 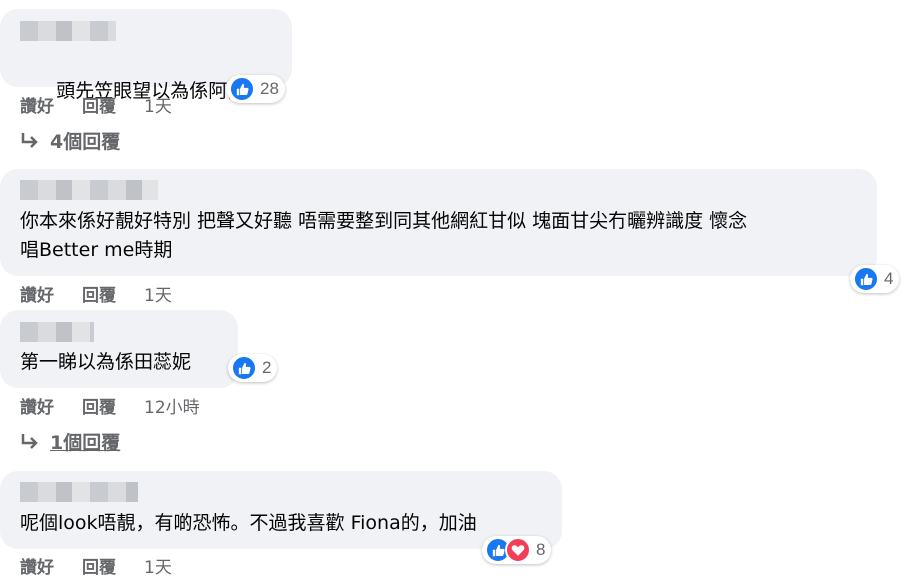 I want to click on reaction-count: 28, so click(x=269, y=88).